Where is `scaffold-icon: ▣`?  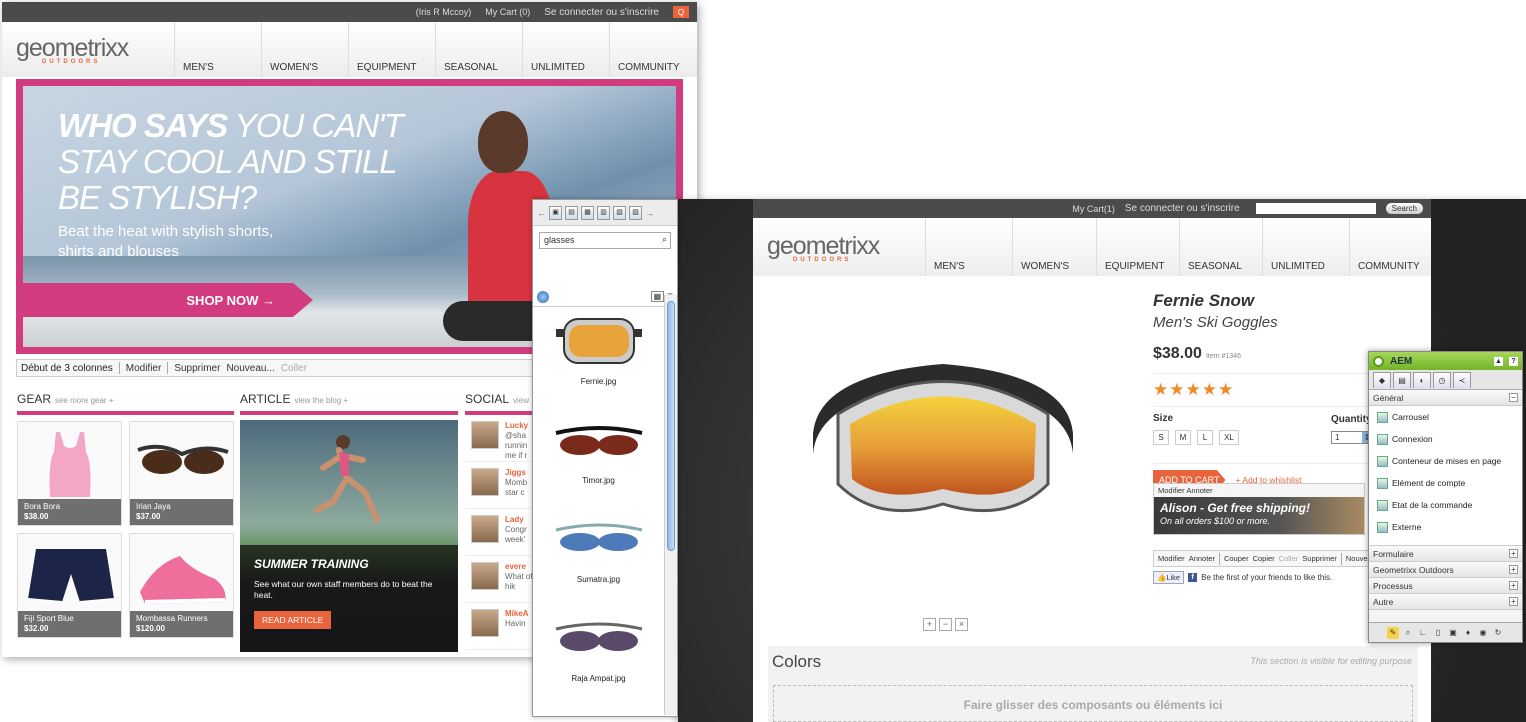 scaffold-icon: ▣ is located at coordinates (1453, 633).